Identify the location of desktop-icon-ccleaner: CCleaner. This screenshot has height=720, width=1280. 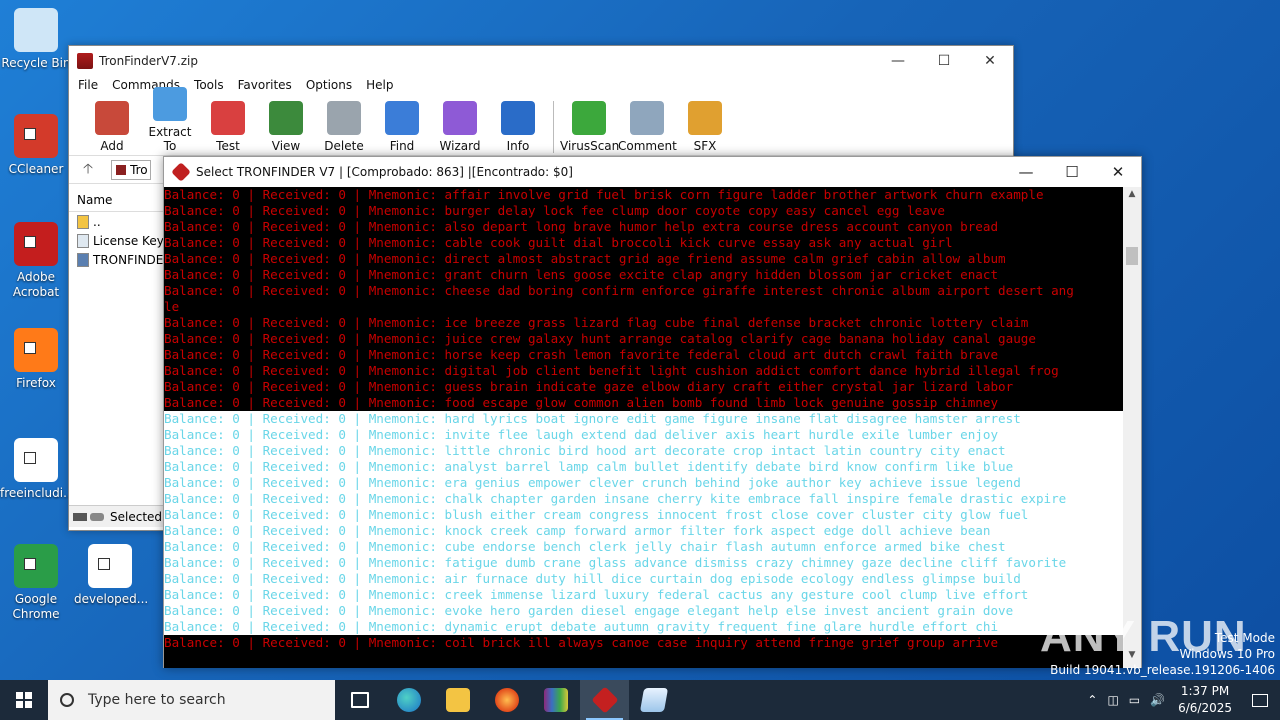
(36, 145).